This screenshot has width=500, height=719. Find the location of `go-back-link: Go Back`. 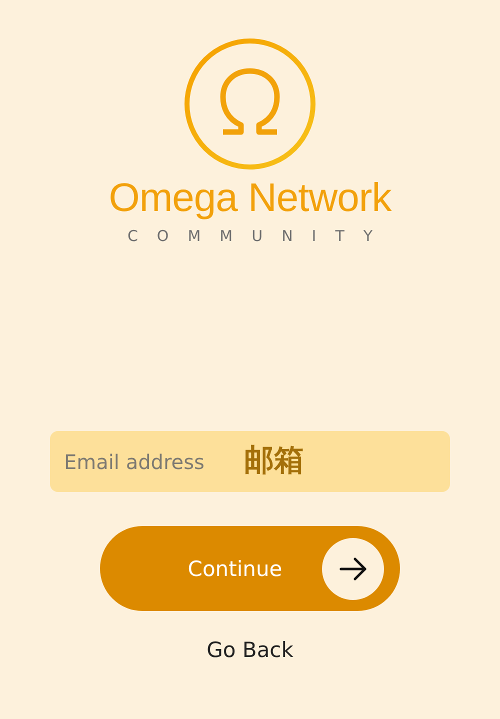

go-back-link: Go Back is located at coordinates (250, 650).